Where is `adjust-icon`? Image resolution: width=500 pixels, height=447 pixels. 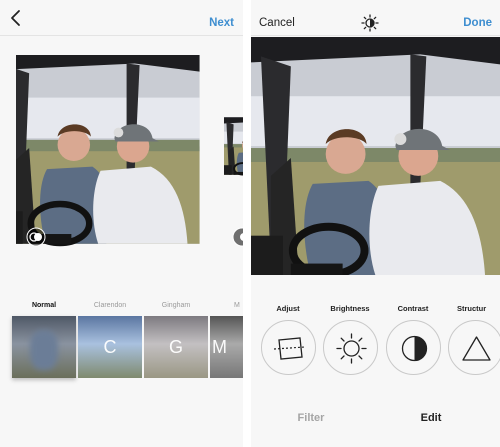 adjust-icon is located at coordinates (289, 348).